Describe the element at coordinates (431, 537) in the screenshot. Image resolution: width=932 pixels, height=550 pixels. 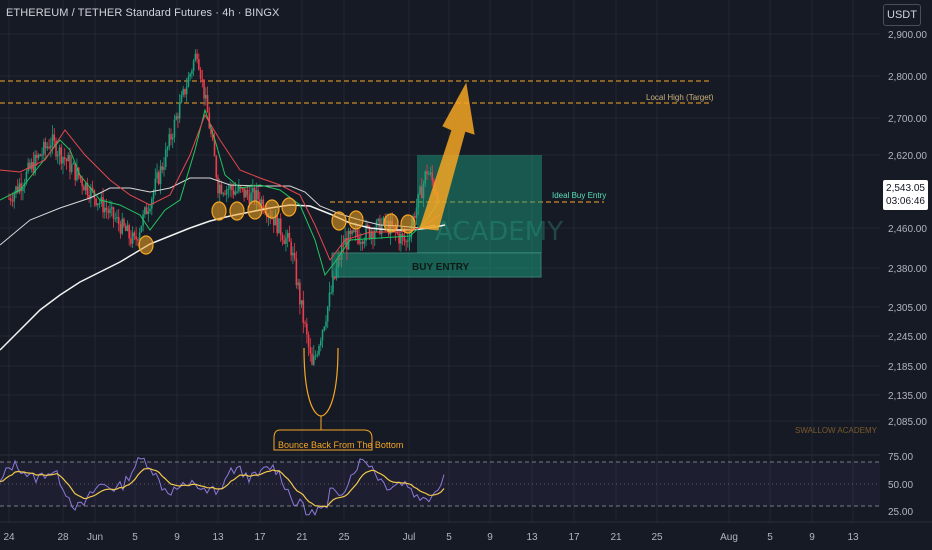
I see `time-axis: 24 28 Jun 5 9 13 17 21 25 Jul 5 9 13 17 21 25 Aug 5 9 13` at that location.